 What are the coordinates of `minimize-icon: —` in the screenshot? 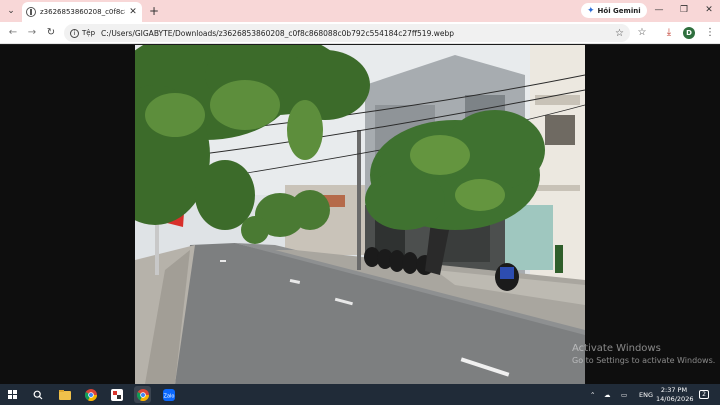 It's located at (659, 10).